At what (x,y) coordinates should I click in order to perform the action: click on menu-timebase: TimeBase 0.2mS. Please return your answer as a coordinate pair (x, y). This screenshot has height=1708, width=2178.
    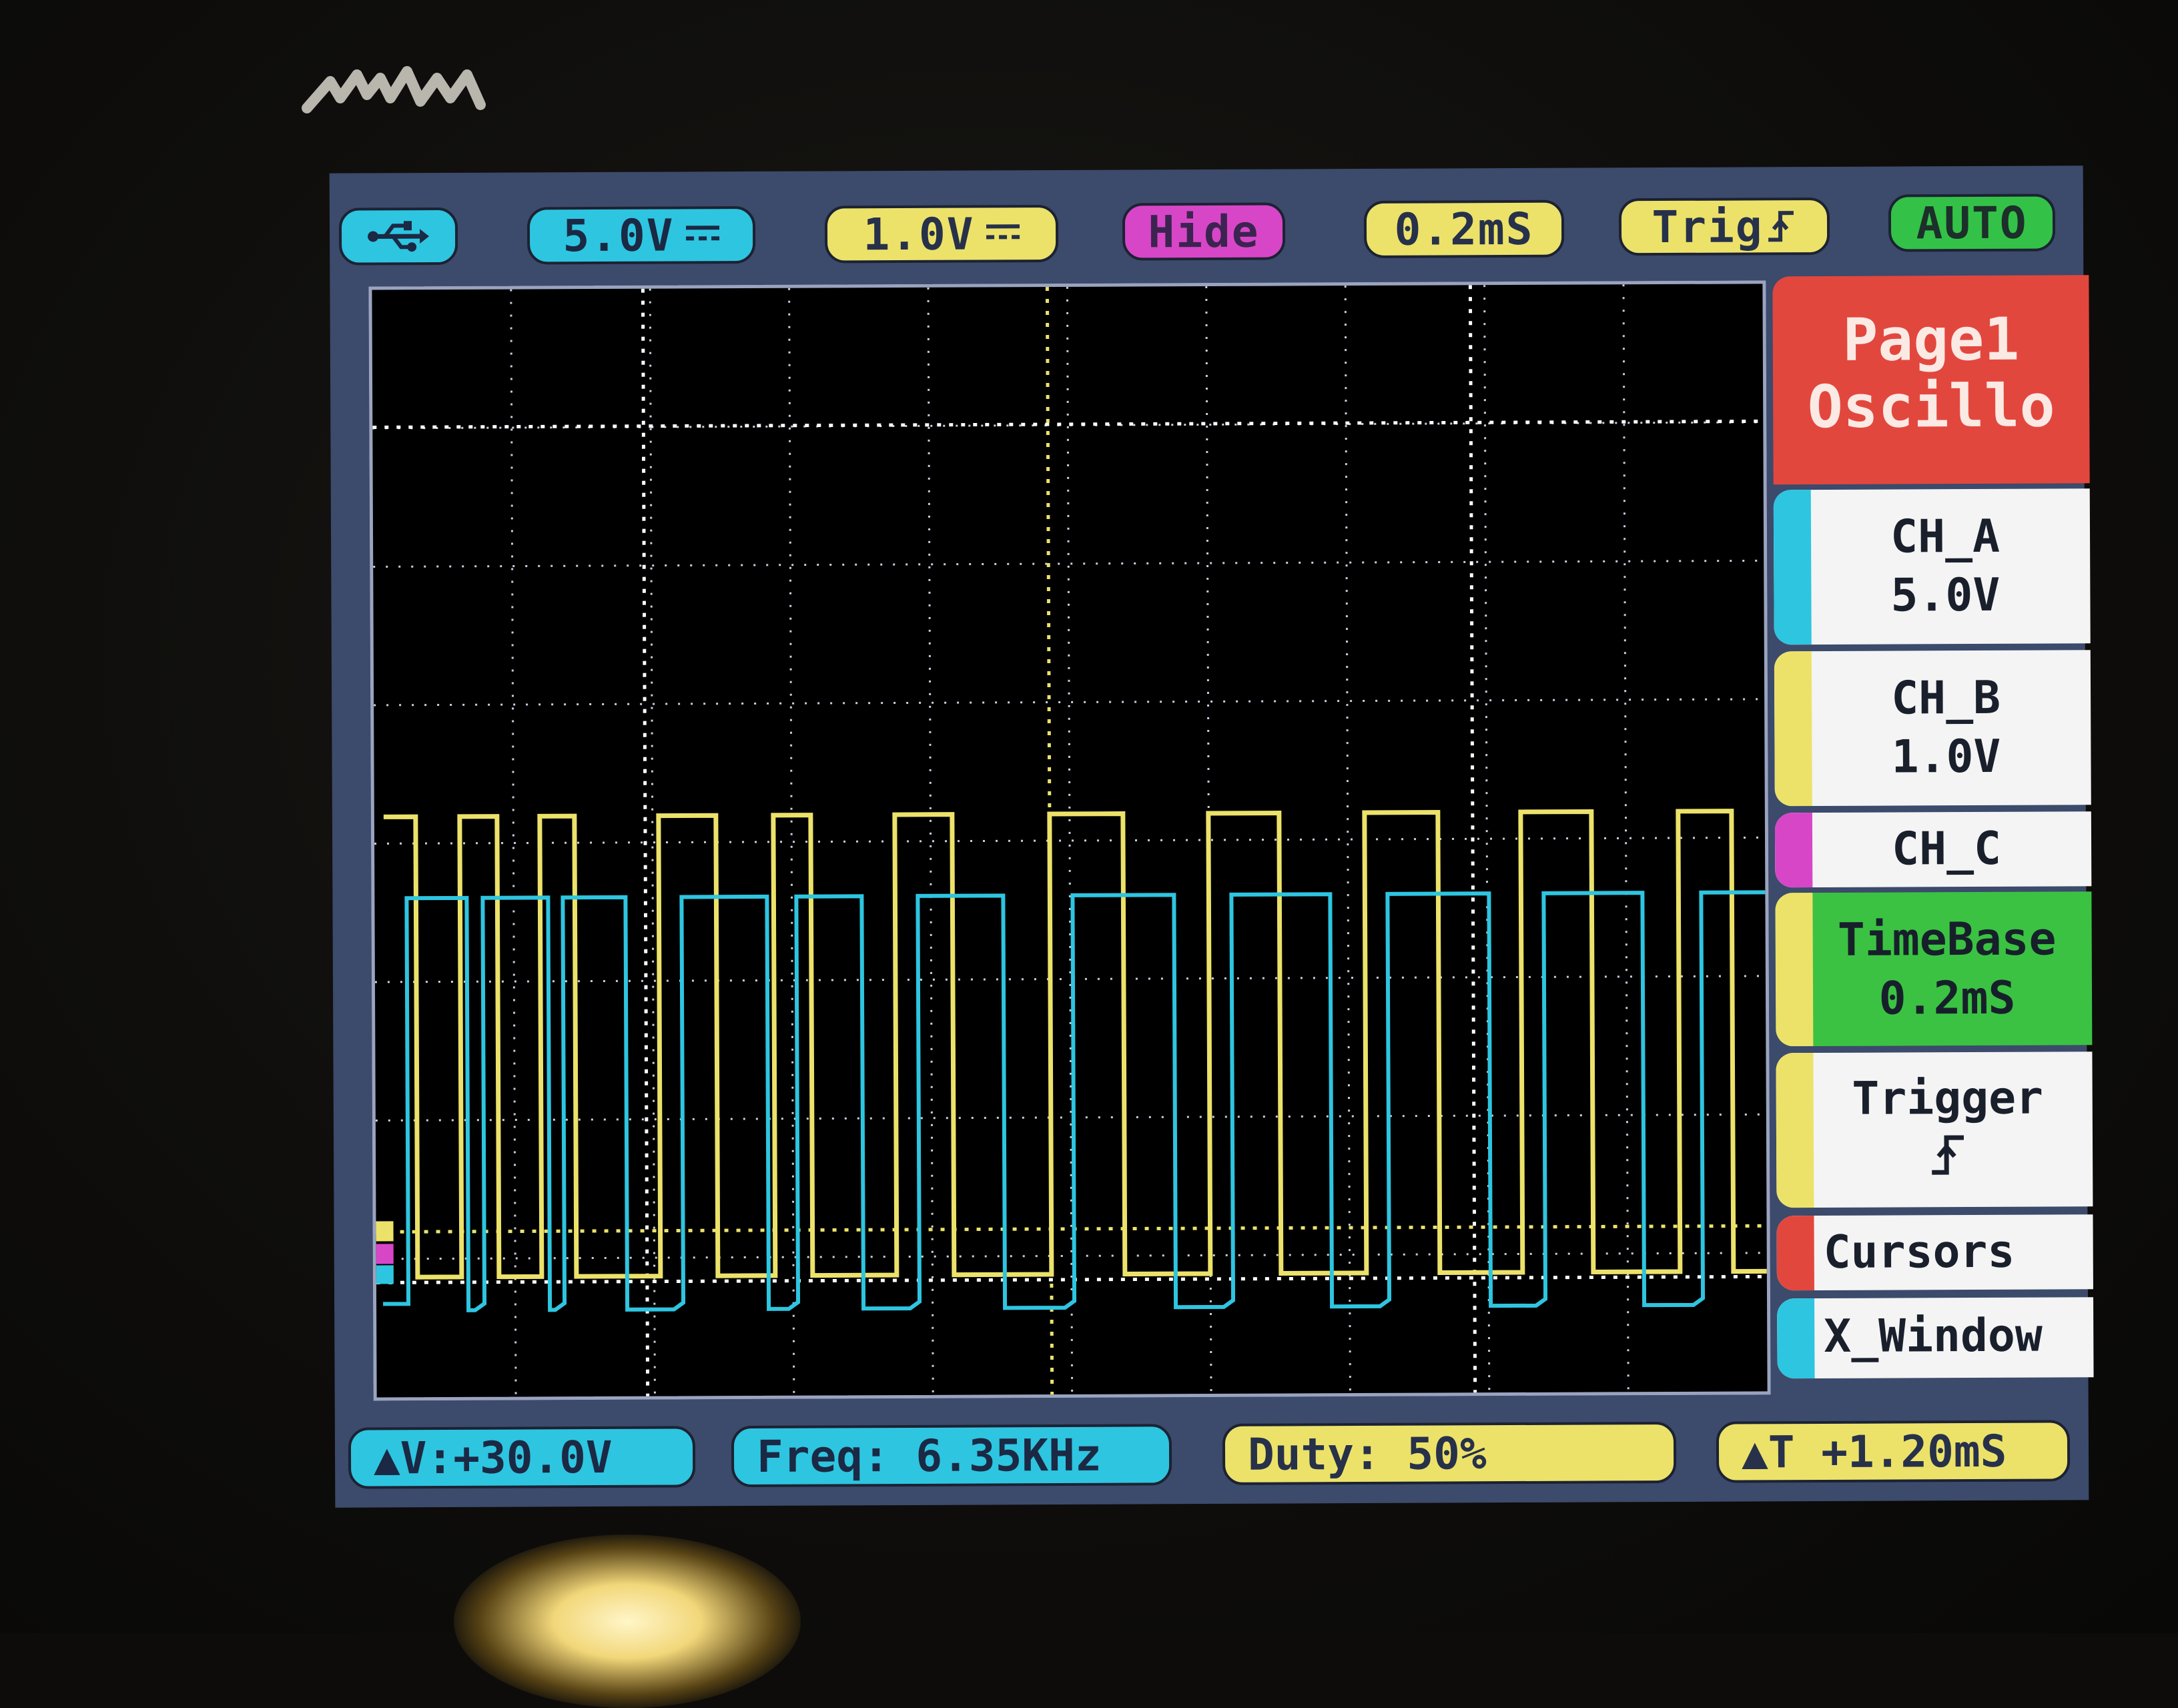
    Looking at the image, I should click on (1933, 969).